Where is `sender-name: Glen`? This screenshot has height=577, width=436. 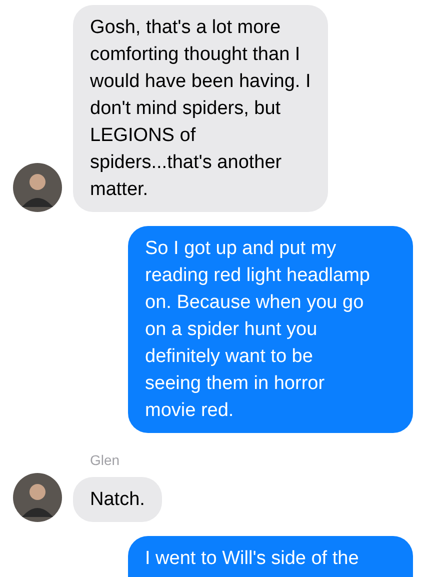 sender-name: Glen is located at coordinates (105, 460).